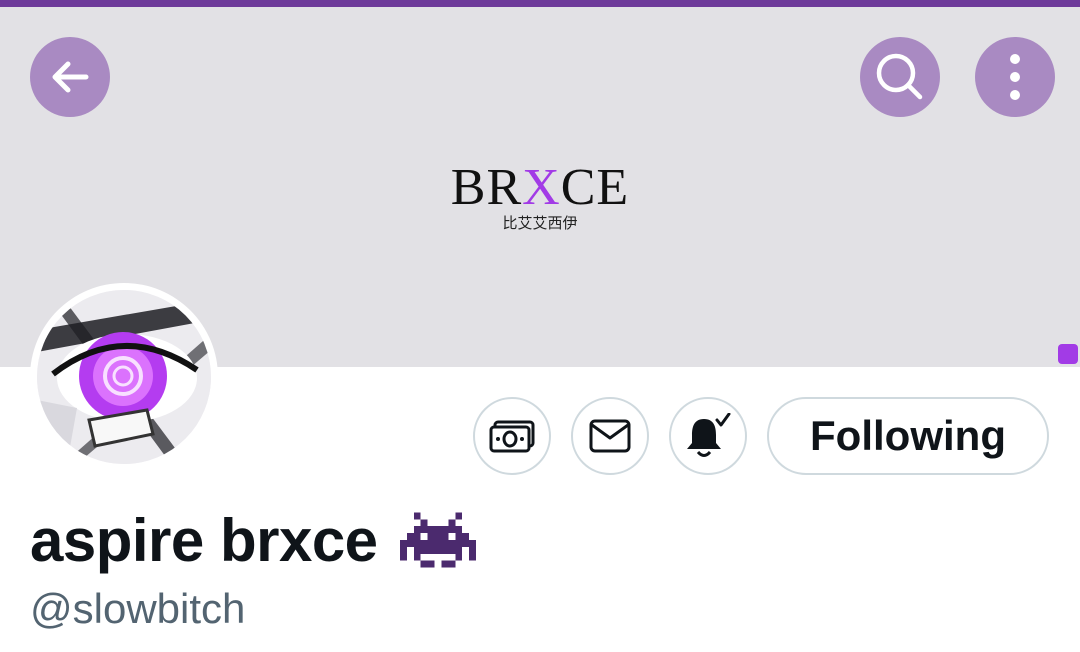  I want to click on envelope-icon, so click(610, 436).